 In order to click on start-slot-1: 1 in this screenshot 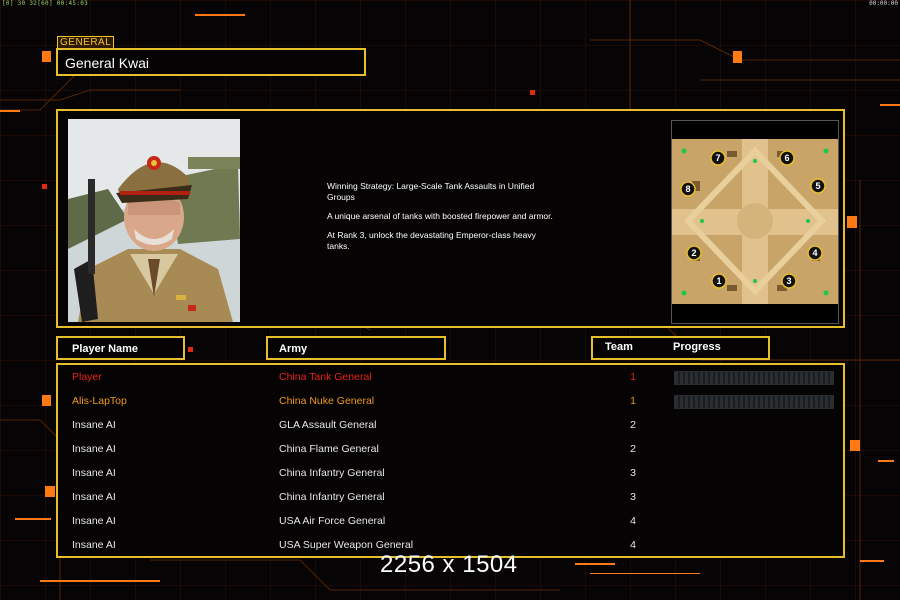, I will do `click(719, 281)`.